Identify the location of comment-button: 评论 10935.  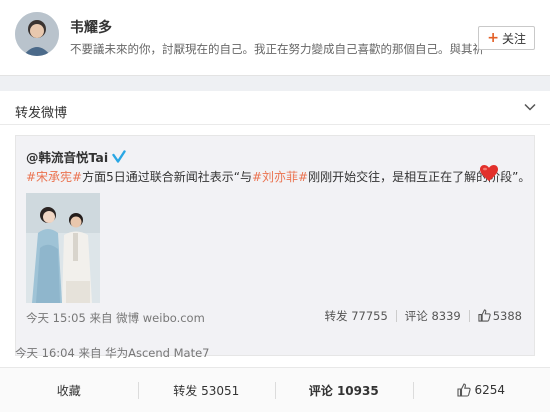
(344, 390).